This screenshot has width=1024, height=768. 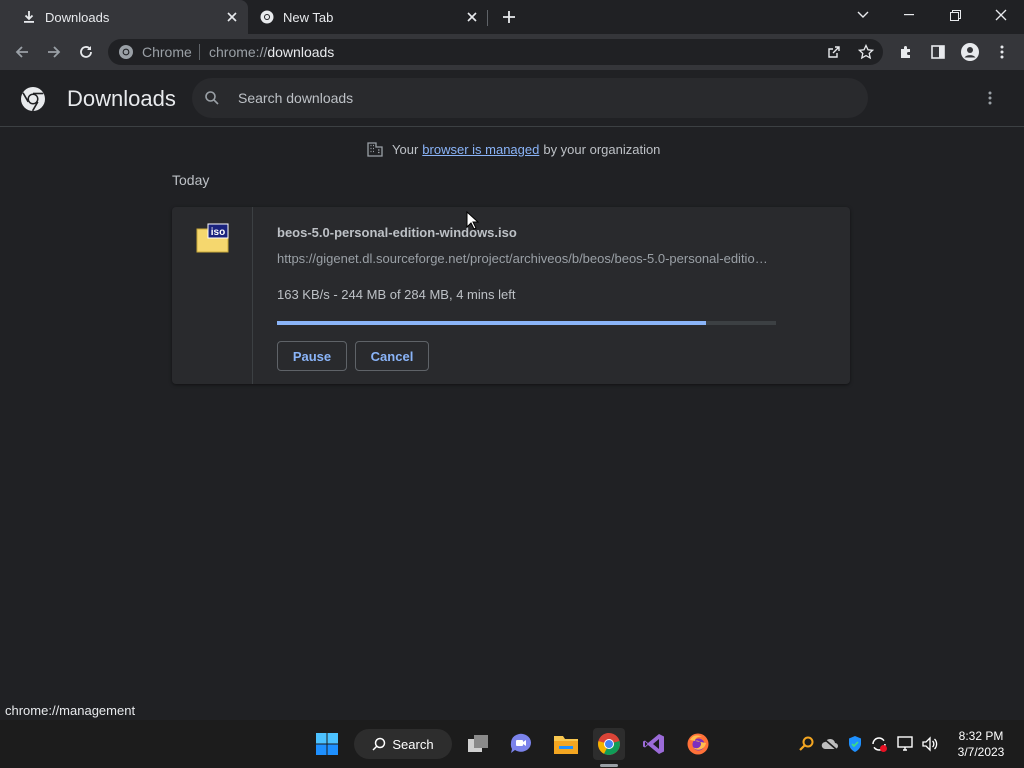 I want to click on side-panel-icon, so click(x=938, y=52).